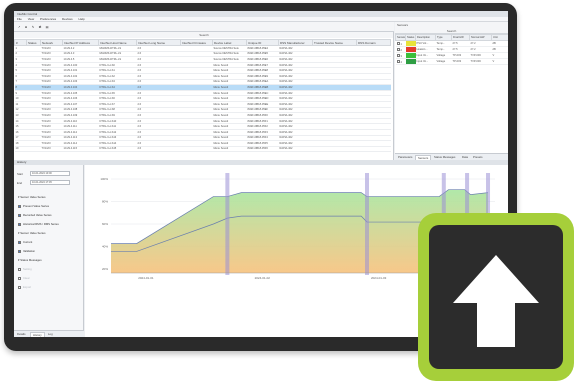  I want to click on menu-devices: Devices, so click(67, 19).